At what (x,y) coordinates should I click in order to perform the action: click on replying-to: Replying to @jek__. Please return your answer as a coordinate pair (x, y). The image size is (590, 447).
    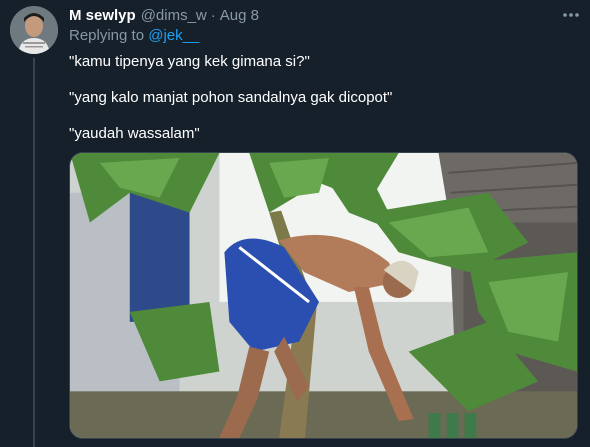
    Looking at the image, I should click on (134, 35).